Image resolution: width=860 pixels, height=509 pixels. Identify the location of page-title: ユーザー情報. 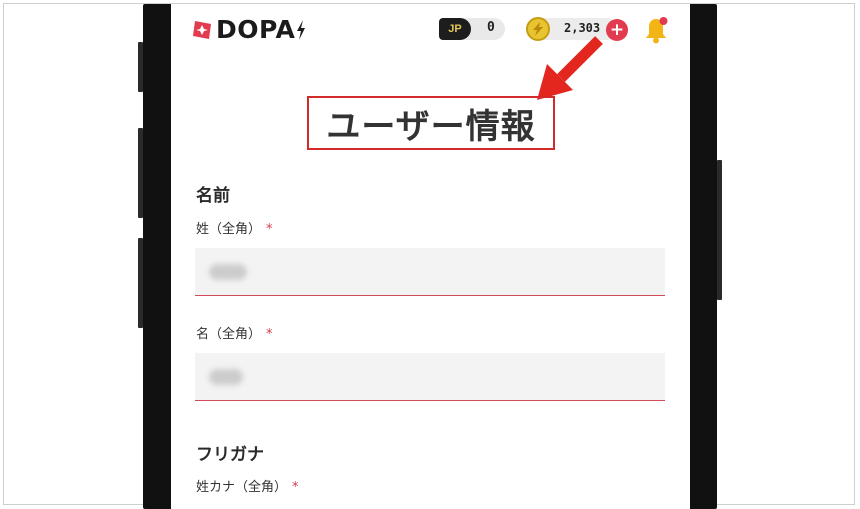
(431, 126).